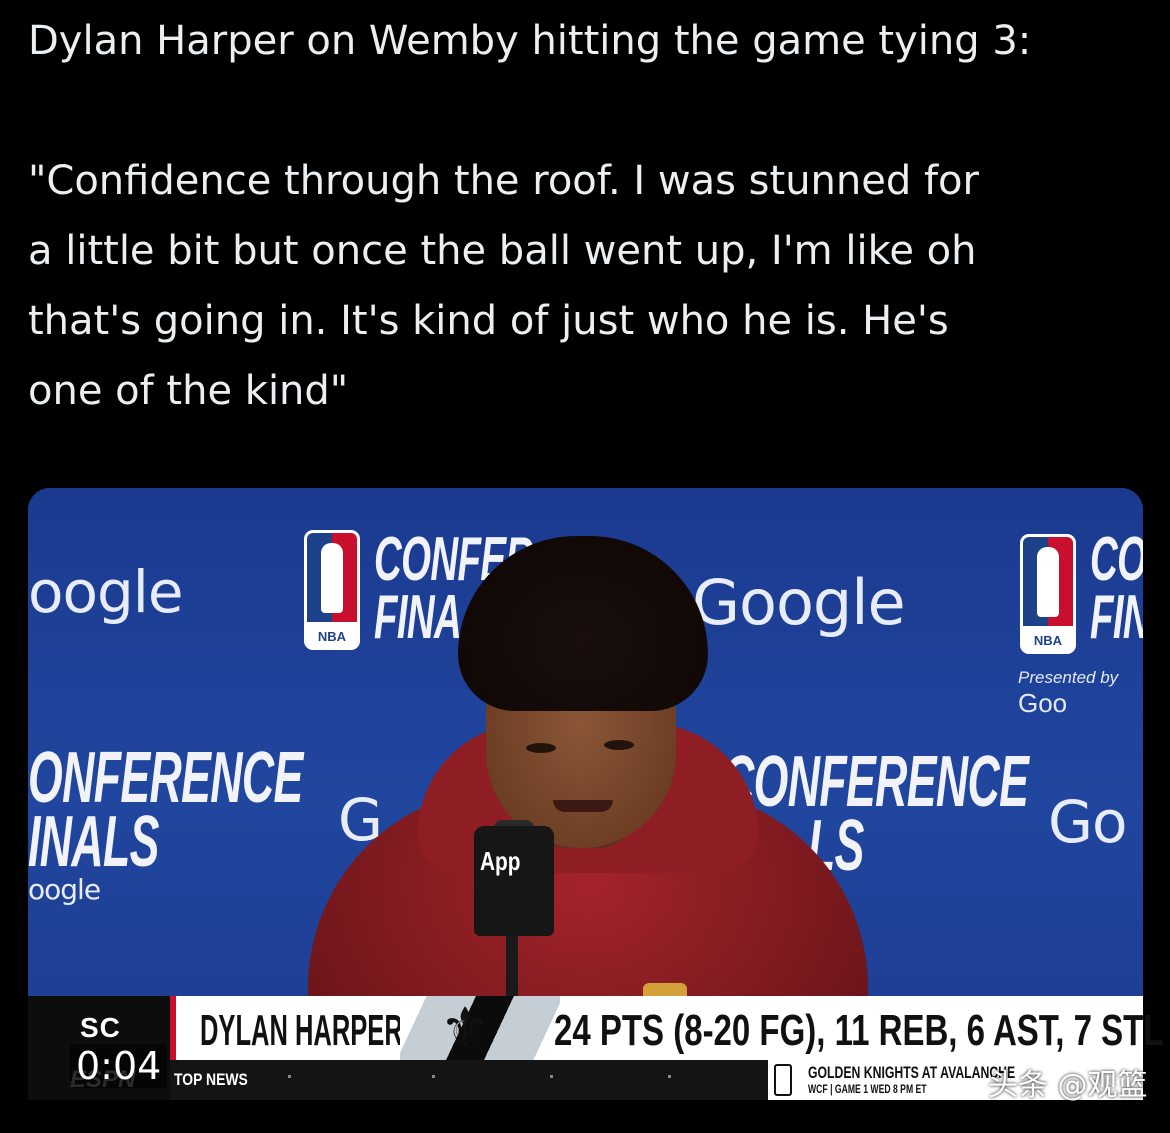 Image resolution: width=1170 pixels, height=1133 pixels. I want to click on tweet-quote-line: one of the kind", so click(188, 391).